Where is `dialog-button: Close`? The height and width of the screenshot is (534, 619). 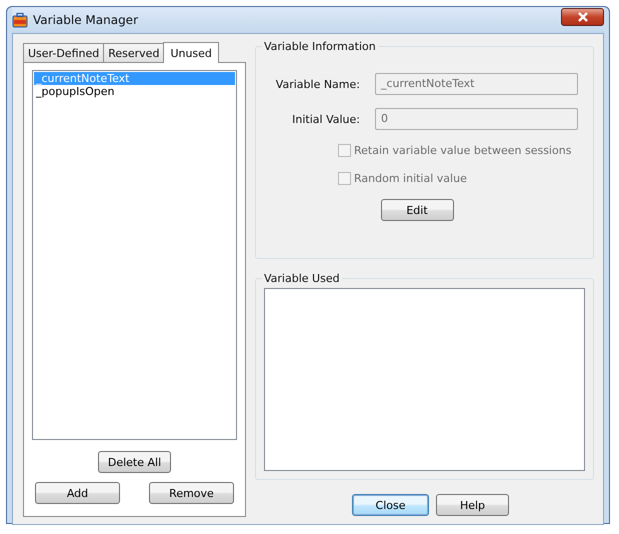 dialog-button: Close is located at coordinates (390, 505).